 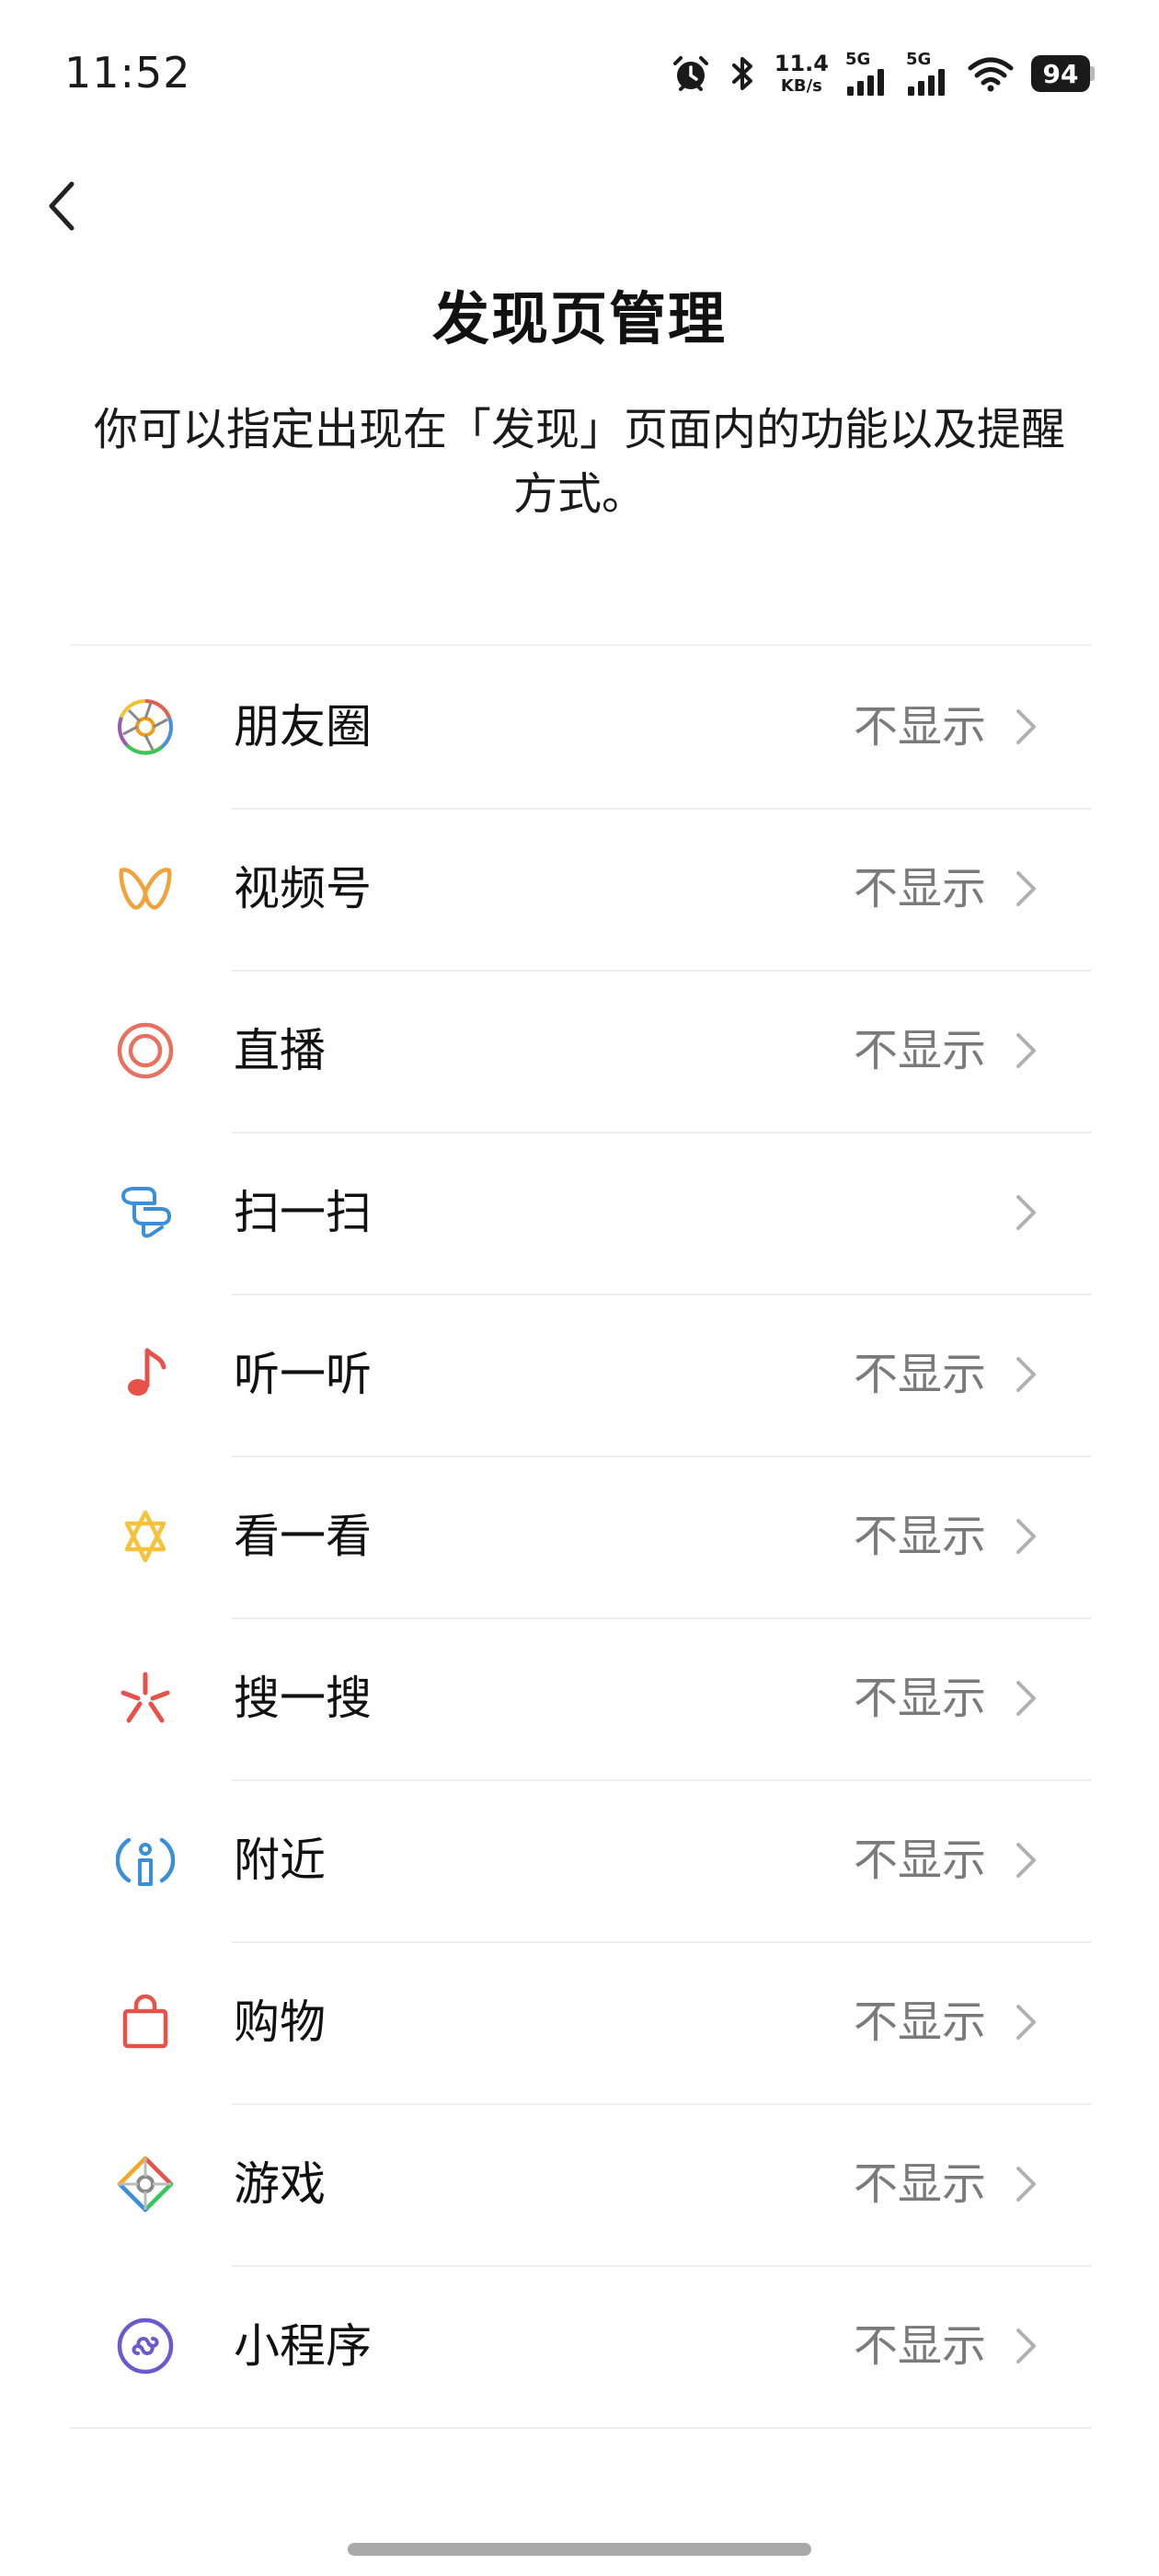 I want to click on shopping-bag-icon, so click(x=145, y=2022).